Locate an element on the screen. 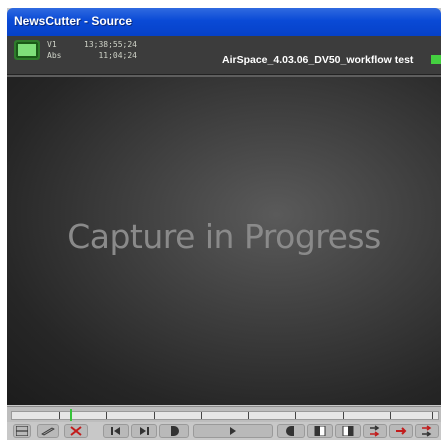 Image resolution: width=441 pixels, height=440 pixels. title-bar: NewsCutter - Source is located at coordinates (224, 22).